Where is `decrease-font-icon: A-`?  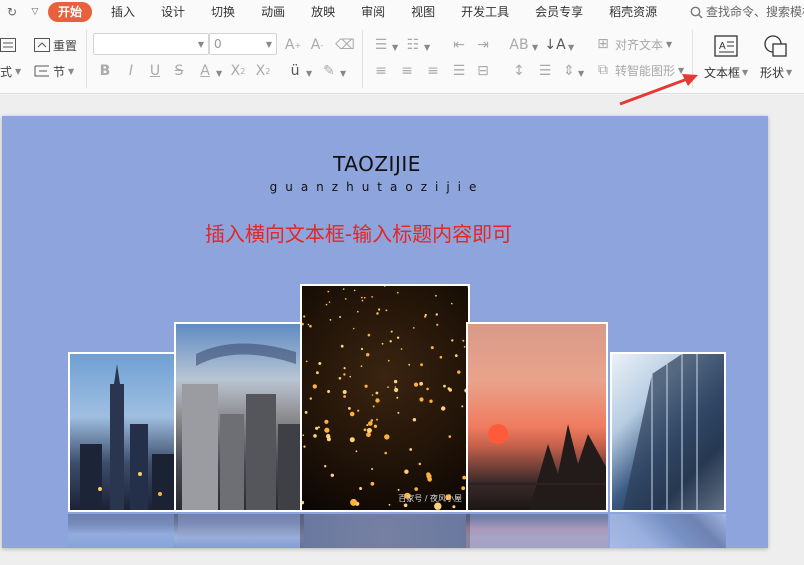 decrease-font-icon: A- is located at coordinates (317, 45).